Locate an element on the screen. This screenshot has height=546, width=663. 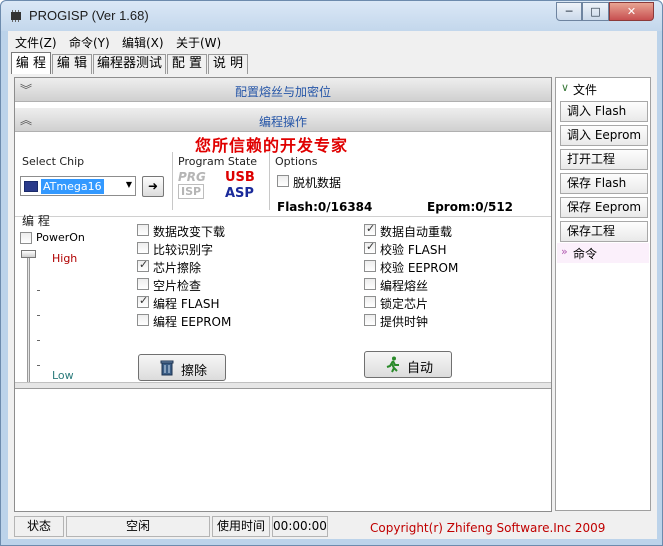
select-chip-title: Select Chip is located at coordinates (53, 161).